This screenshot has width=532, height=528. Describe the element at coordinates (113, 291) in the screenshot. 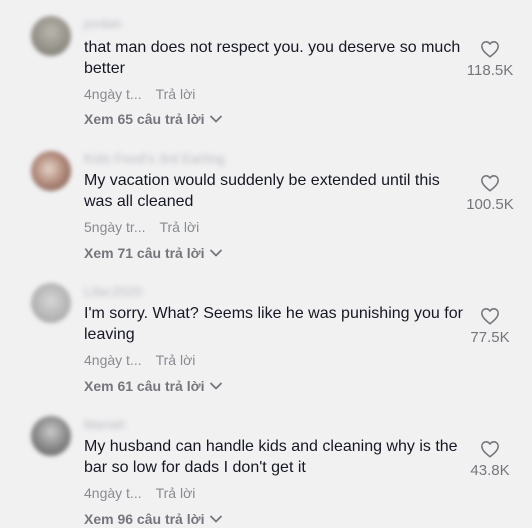

I see `comment-username: Lilac2020` at that location.